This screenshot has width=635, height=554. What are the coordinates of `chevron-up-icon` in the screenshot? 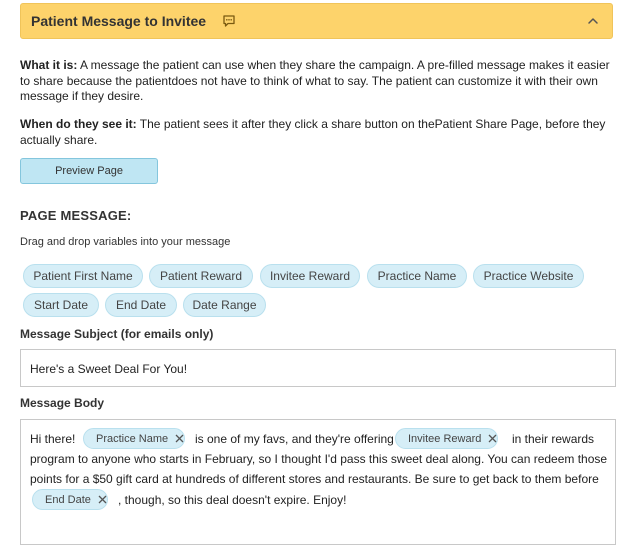 It's located at (593, 21).